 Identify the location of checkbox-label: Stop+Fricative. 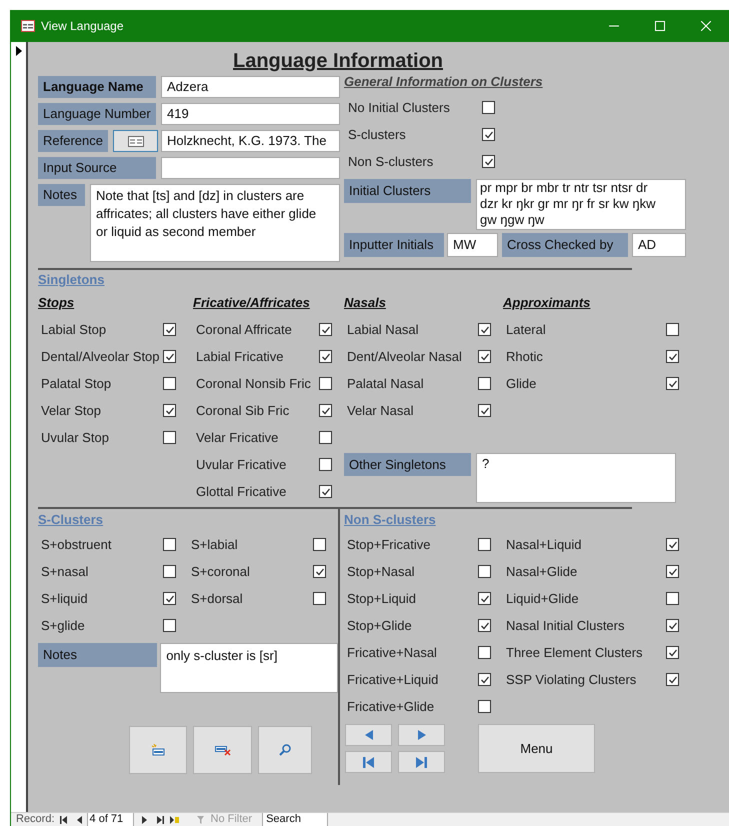
(389, 545).